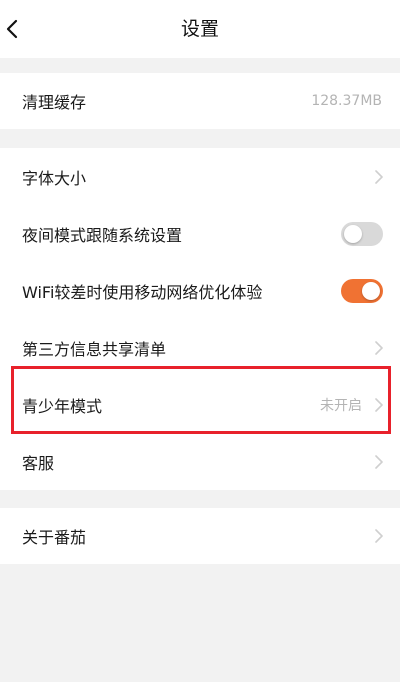  I want to click on night-mode-label: 夜间模式跟随系统设置, so click(102, 235).